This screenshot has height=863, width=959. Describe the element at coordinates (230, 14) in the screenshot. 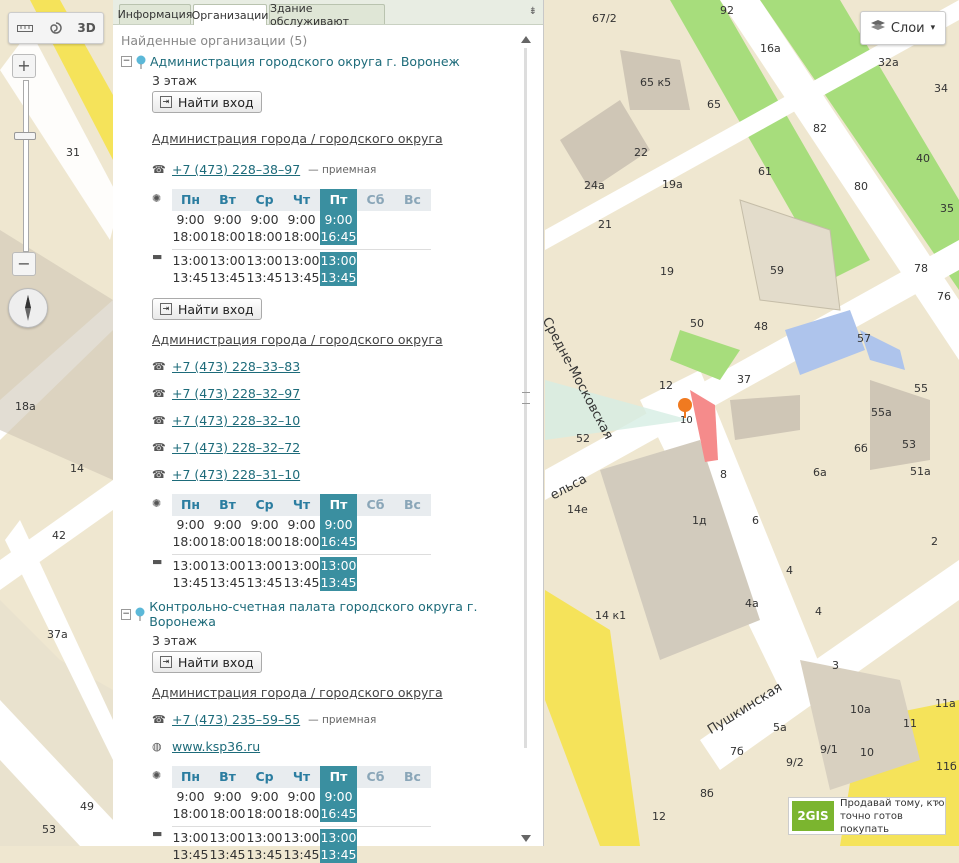

I see `tab-organizations: Организации` at that location.